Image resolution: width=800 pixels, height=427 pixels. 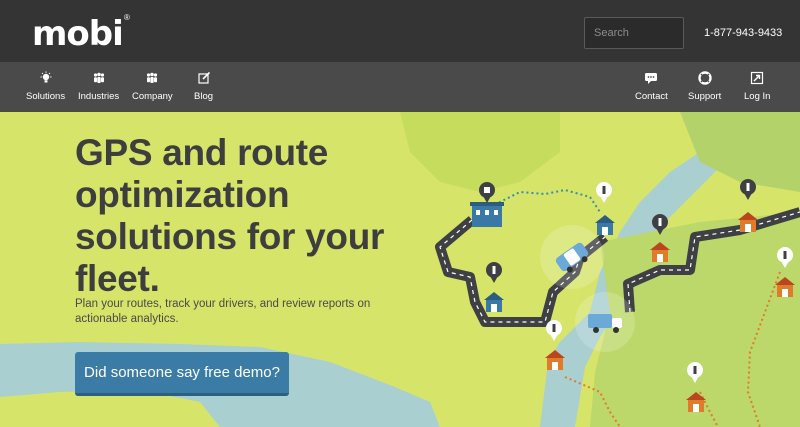 I want to click on people-icon, so click(x=98, y=77).